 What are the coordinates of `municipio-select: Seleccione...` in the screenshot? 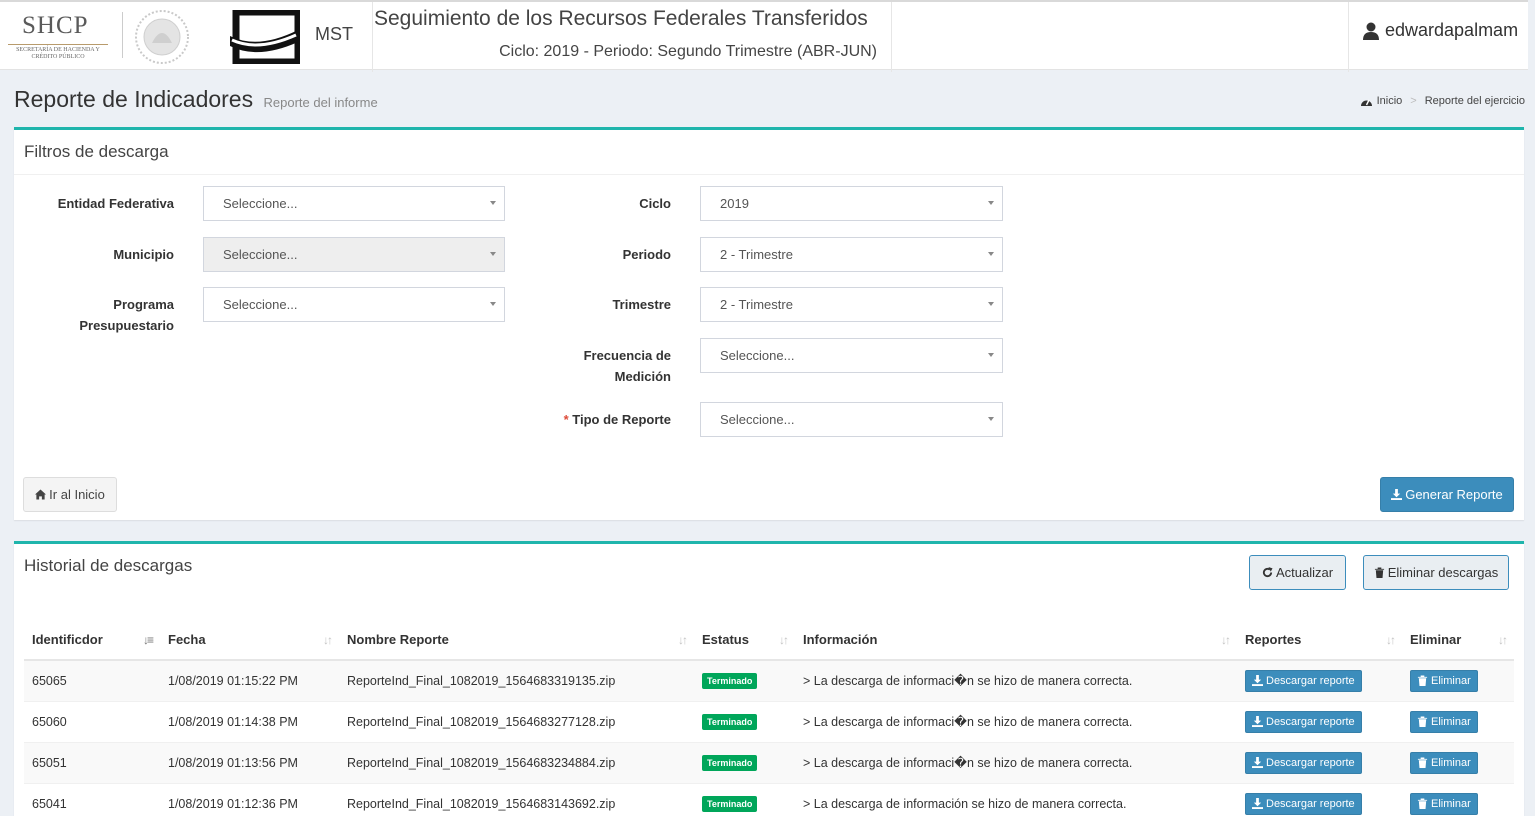 It's located at (354, 254).